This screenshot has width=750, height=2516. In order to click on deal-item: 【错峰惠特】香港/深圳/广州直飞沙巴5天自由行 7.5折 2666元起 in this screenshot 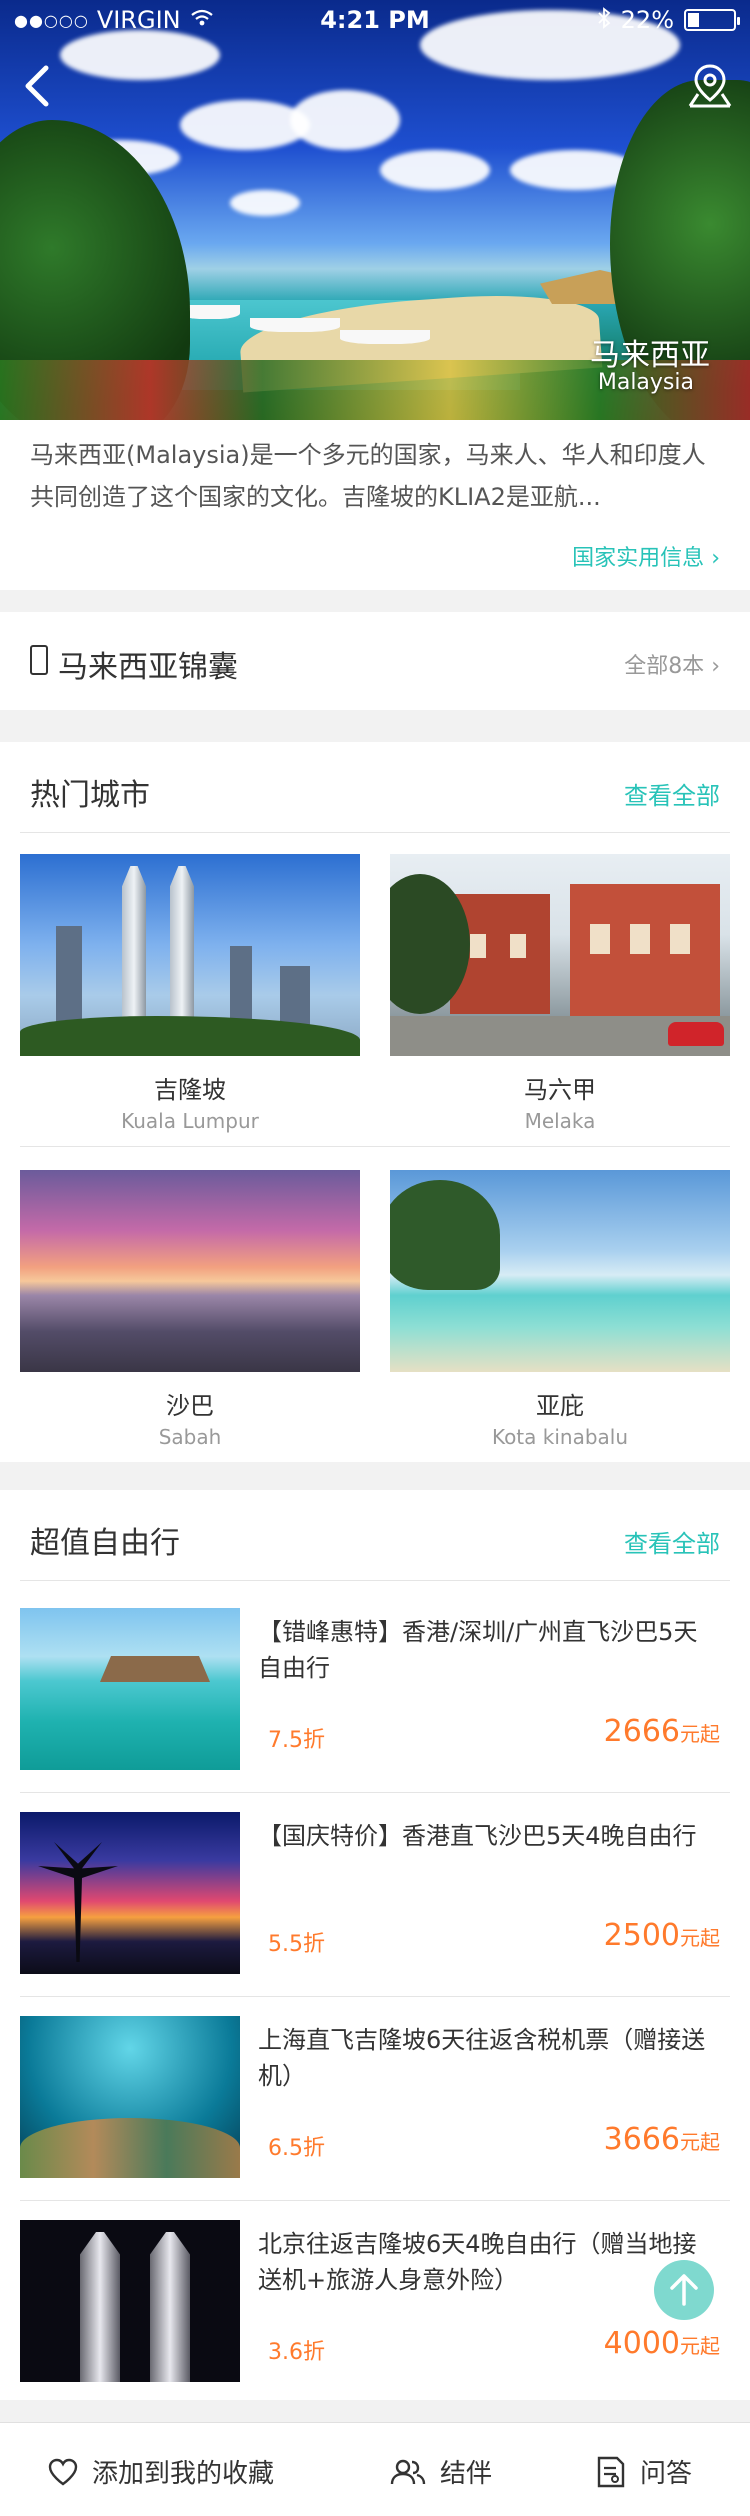, I will do `click(375, 1691)`.